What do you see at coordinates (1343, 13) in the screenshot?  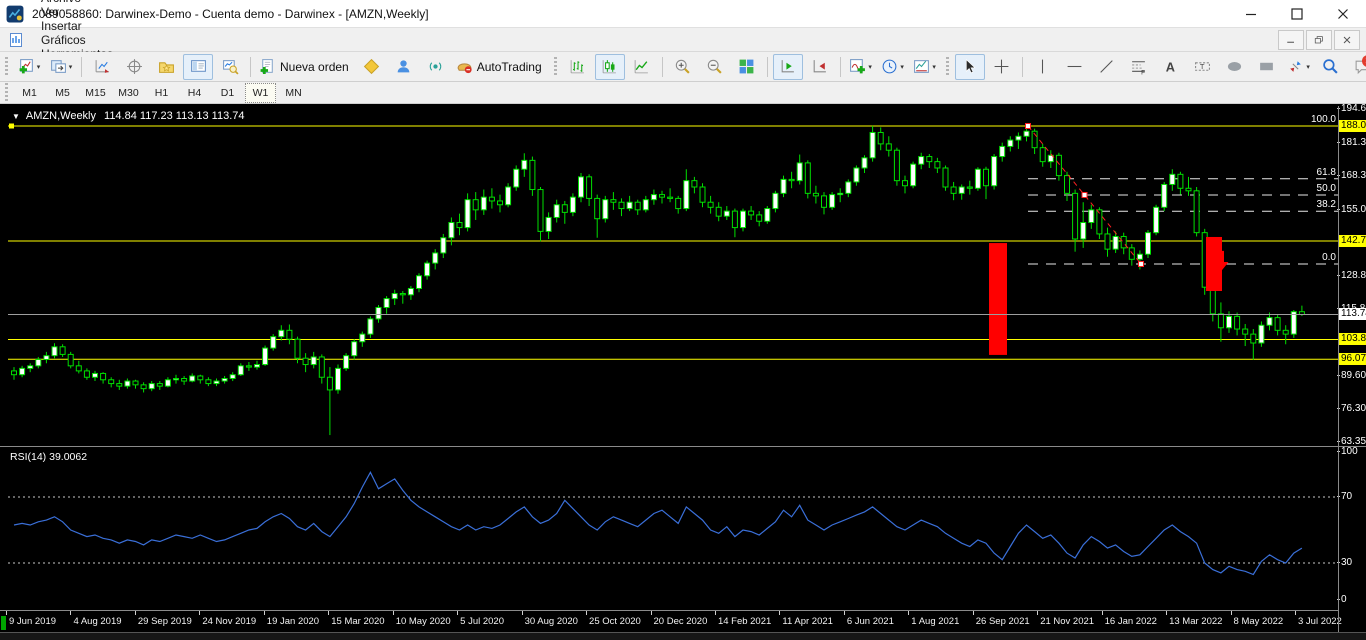 I see `close-button` at bounding box center [1343, 13].